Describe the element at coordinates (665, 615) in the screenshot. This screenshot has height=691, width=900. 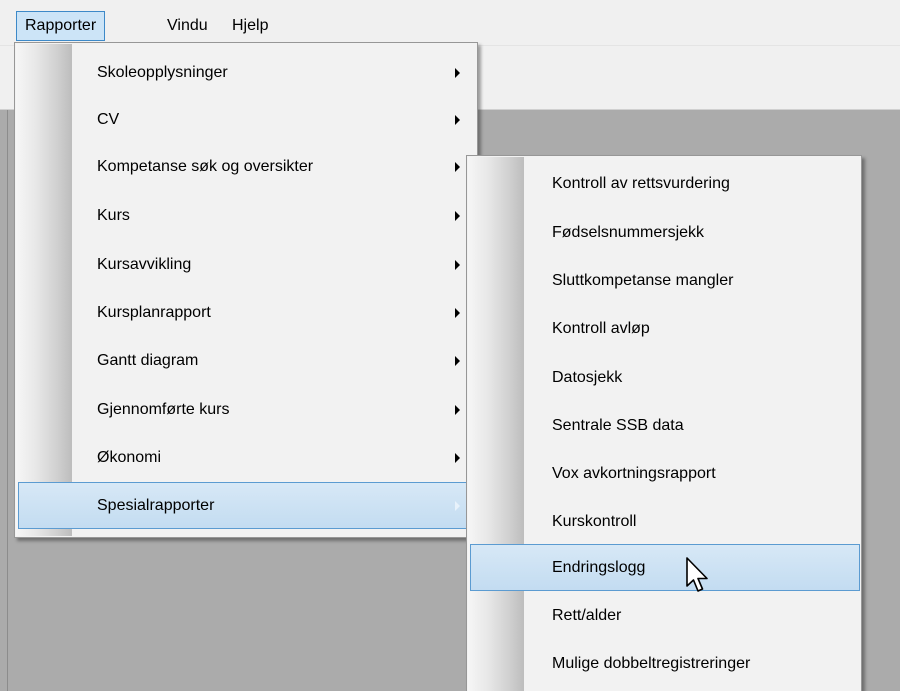
I see `submenu-item-rett-alder: Rett/alder` at that location.